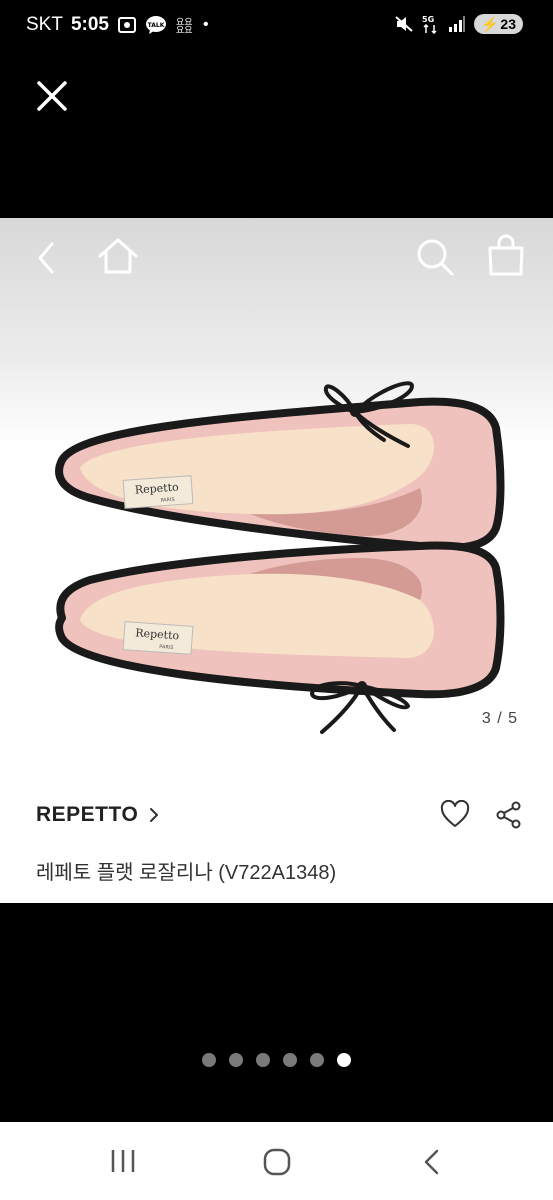  What do you see at coordinates (127, 25) in the screenshot?
I see `screenshot-icon` at bounding box center [127, 25].